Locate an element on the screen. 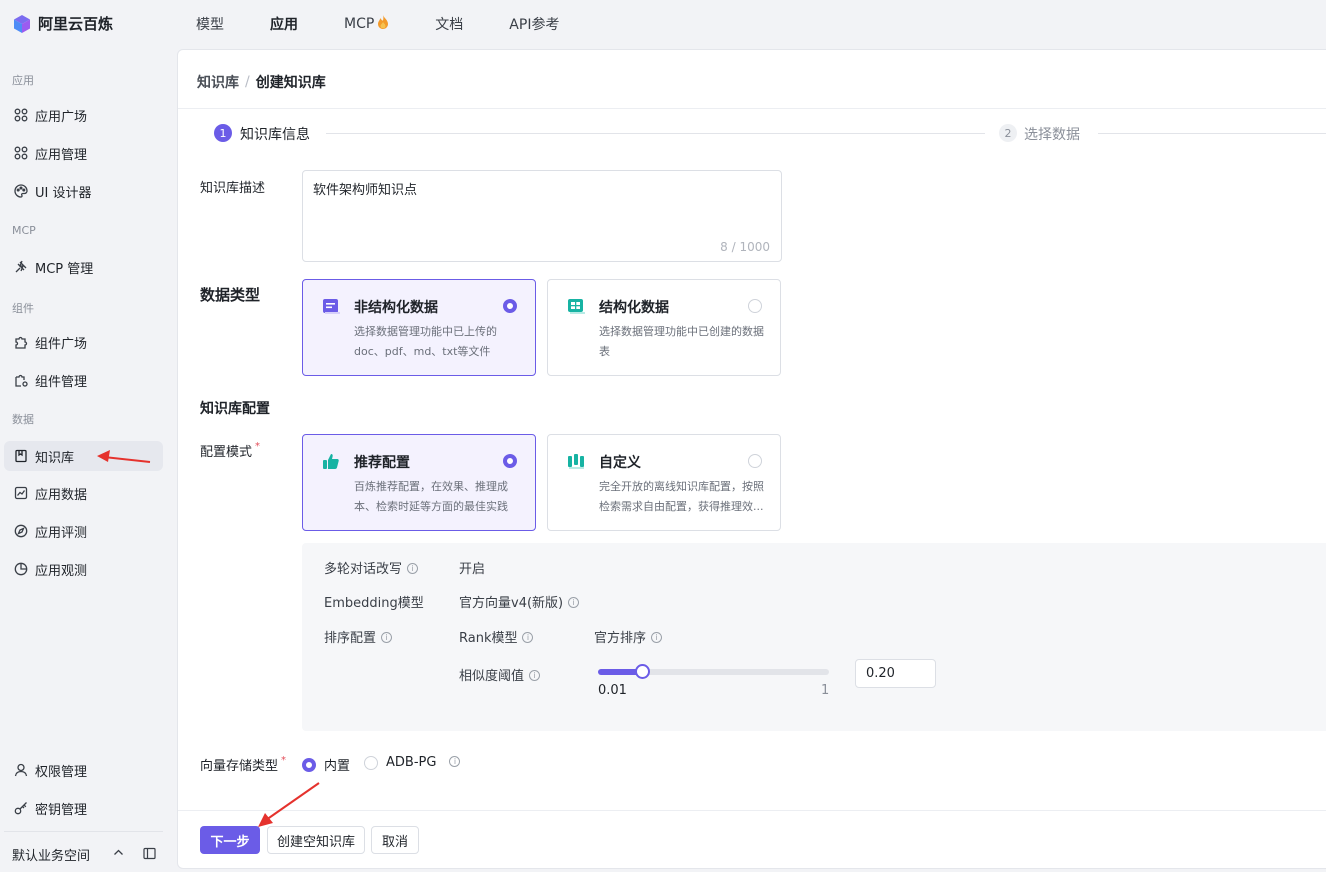  bailian-logo-icon is located at coordinates (22, 24).